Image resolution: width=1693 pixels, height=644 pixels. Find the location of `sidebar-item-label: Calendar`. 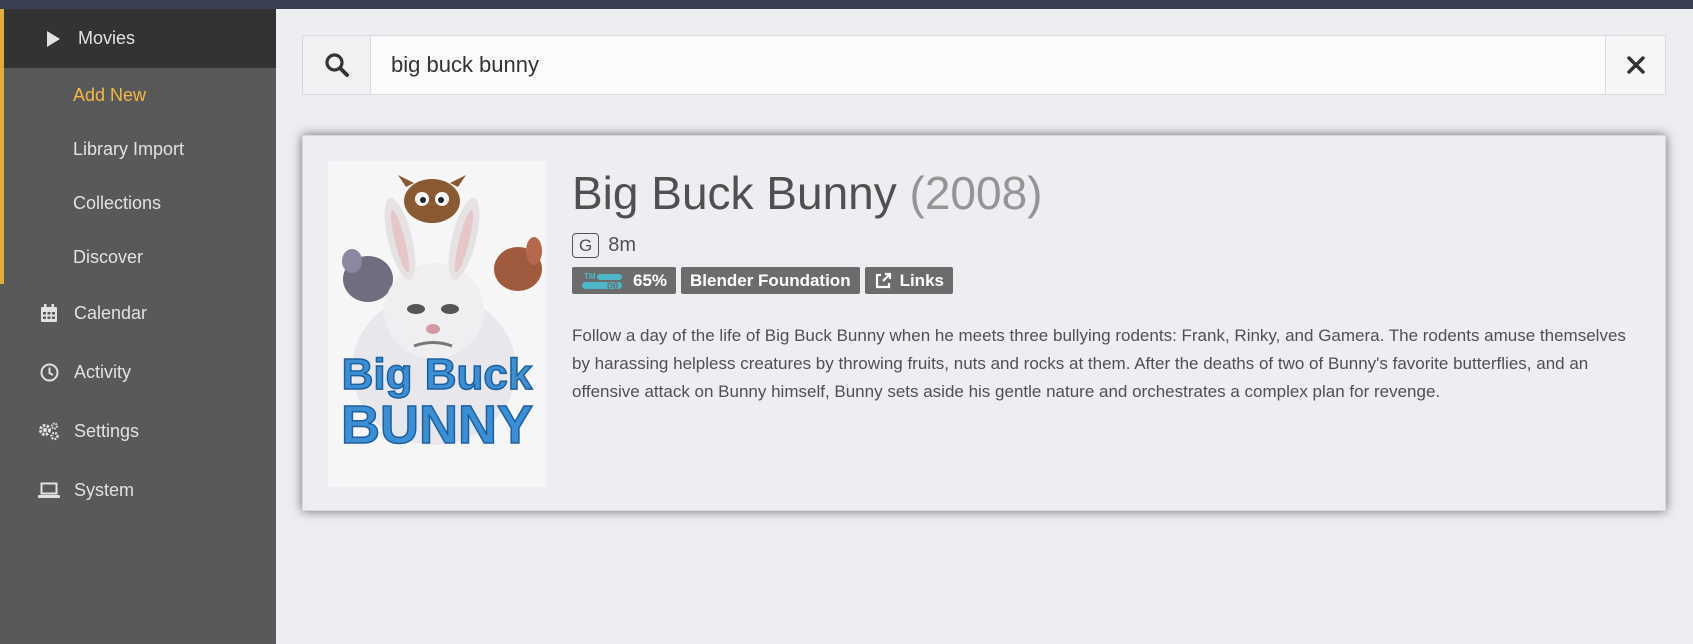

sidebar-item-label: Calendar is located at coordinates (111, 313).